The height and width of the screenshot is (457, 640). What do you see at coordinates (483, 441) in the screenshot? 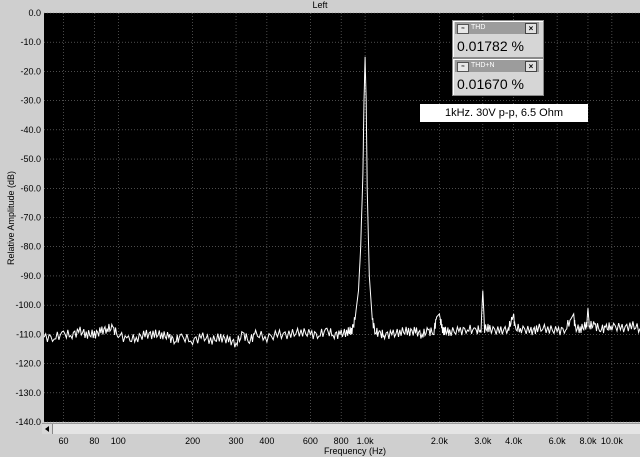
I see `x-tick-label: 3.0k` at bounding box center [483, 441].